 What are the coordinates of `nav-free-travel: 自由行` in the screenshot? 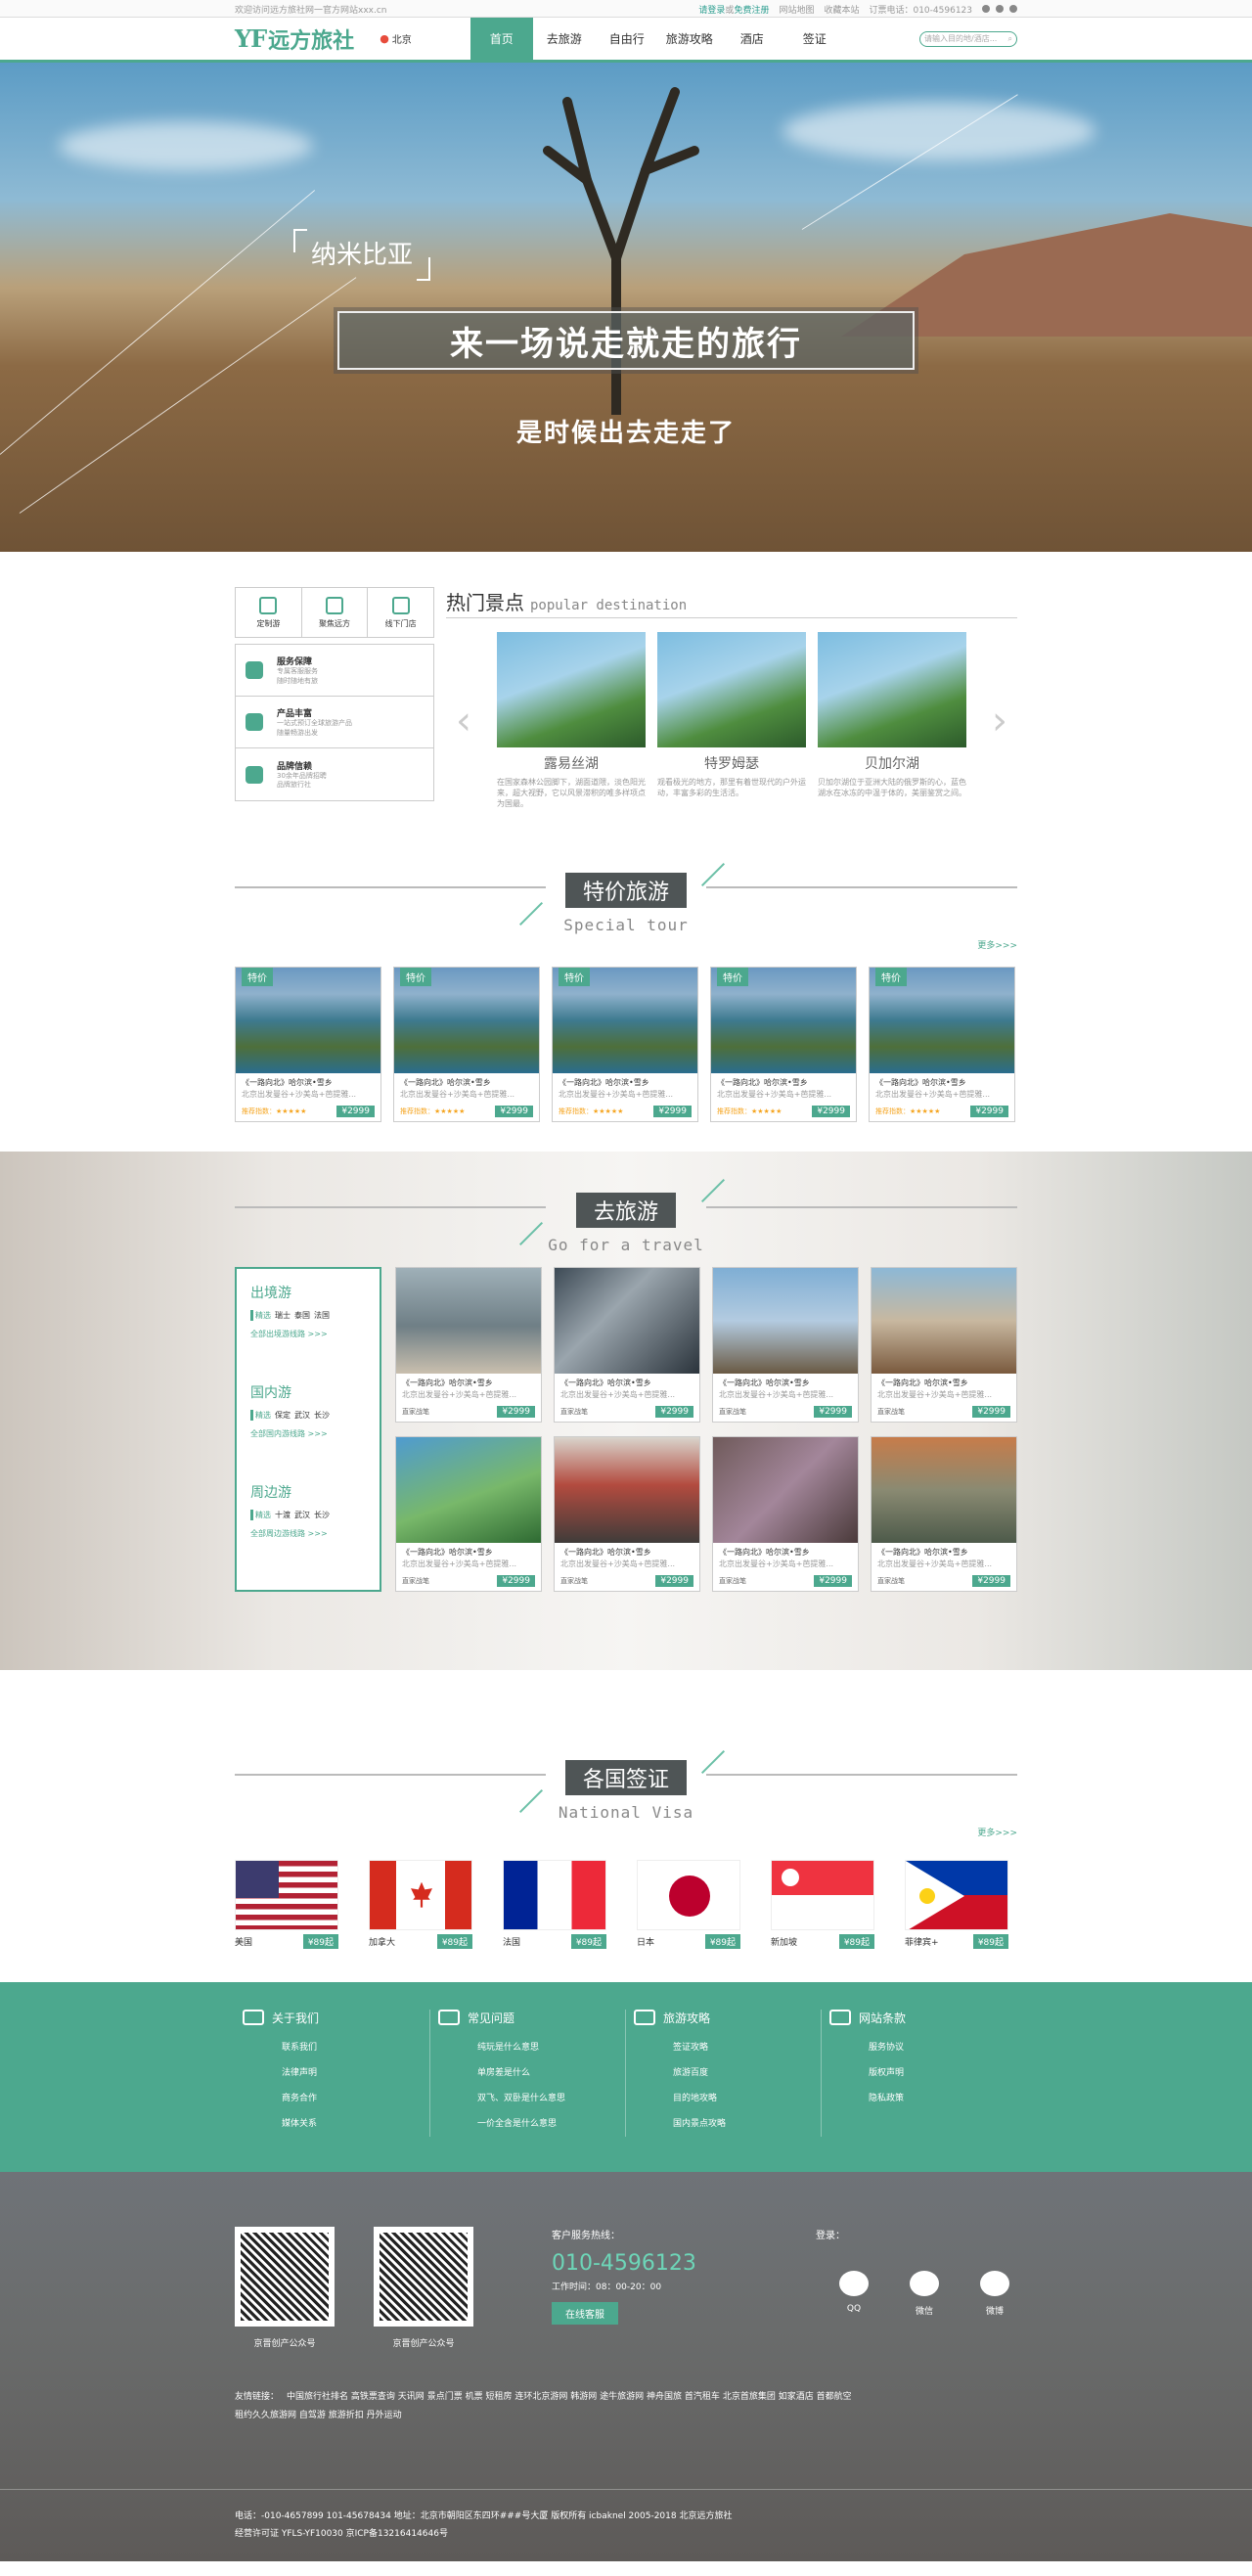 It's located at (627, 39).